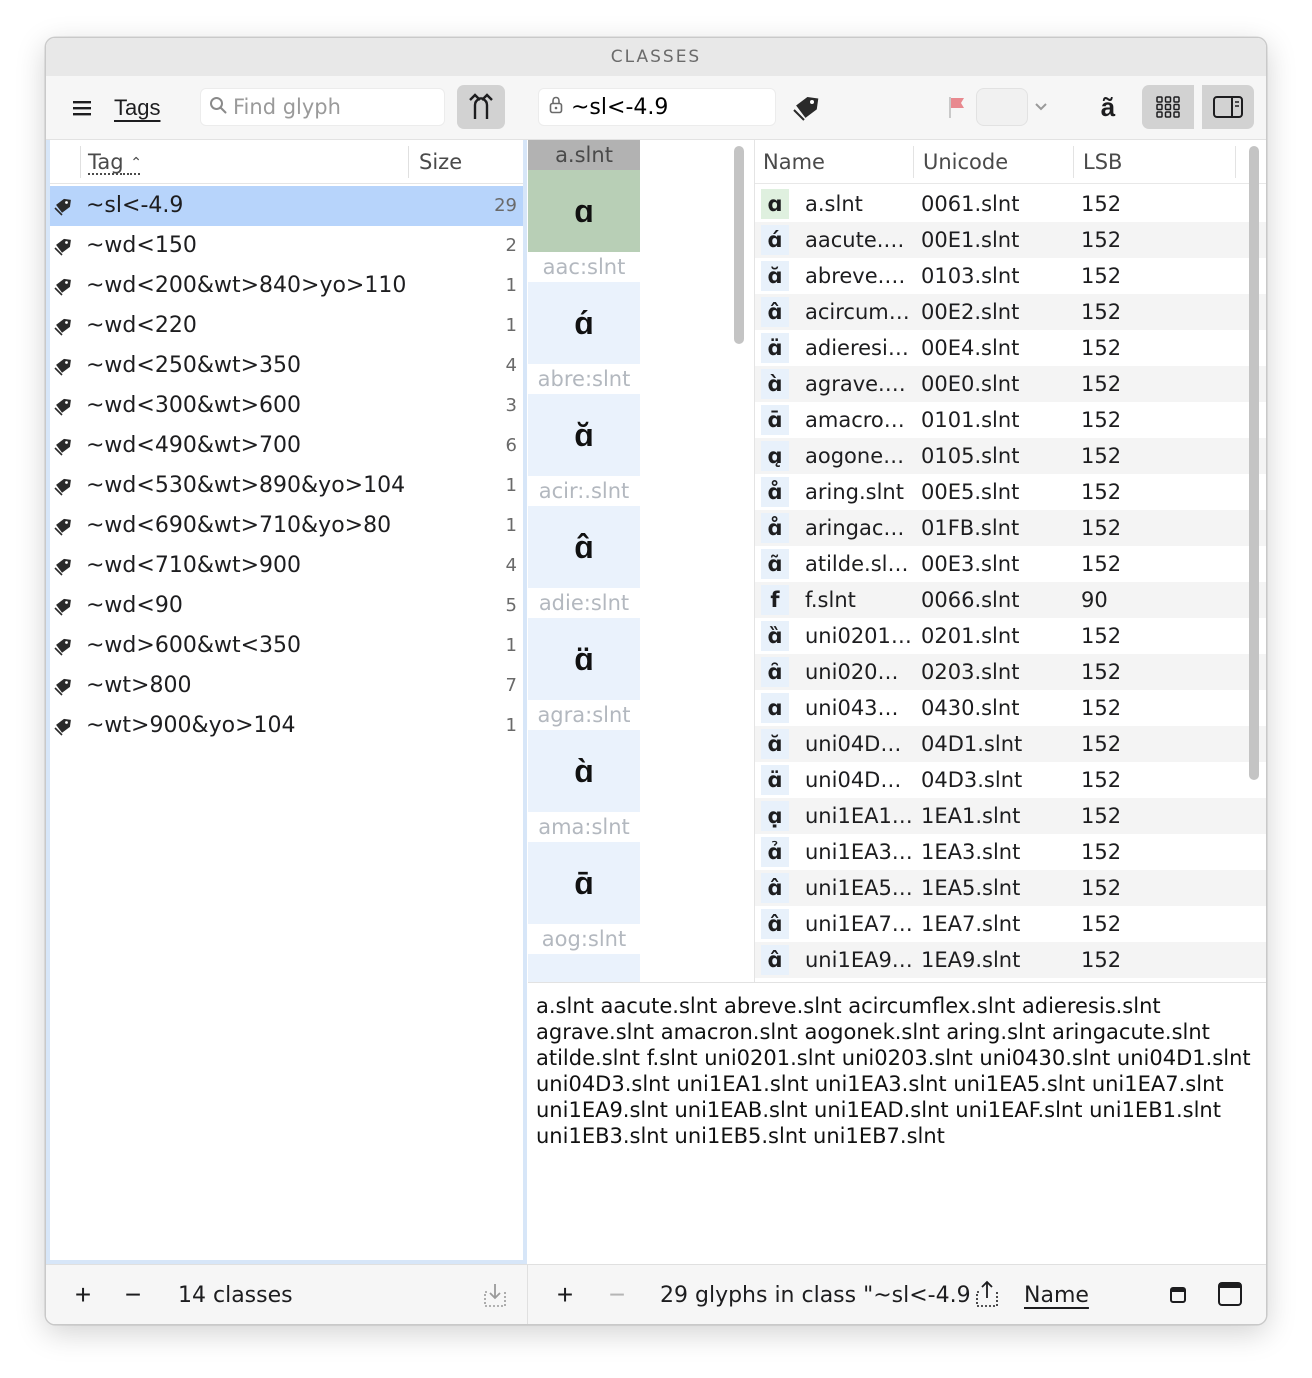  I want to click on glyph-cell: aog:slntɑ̨, so click(584, 953).